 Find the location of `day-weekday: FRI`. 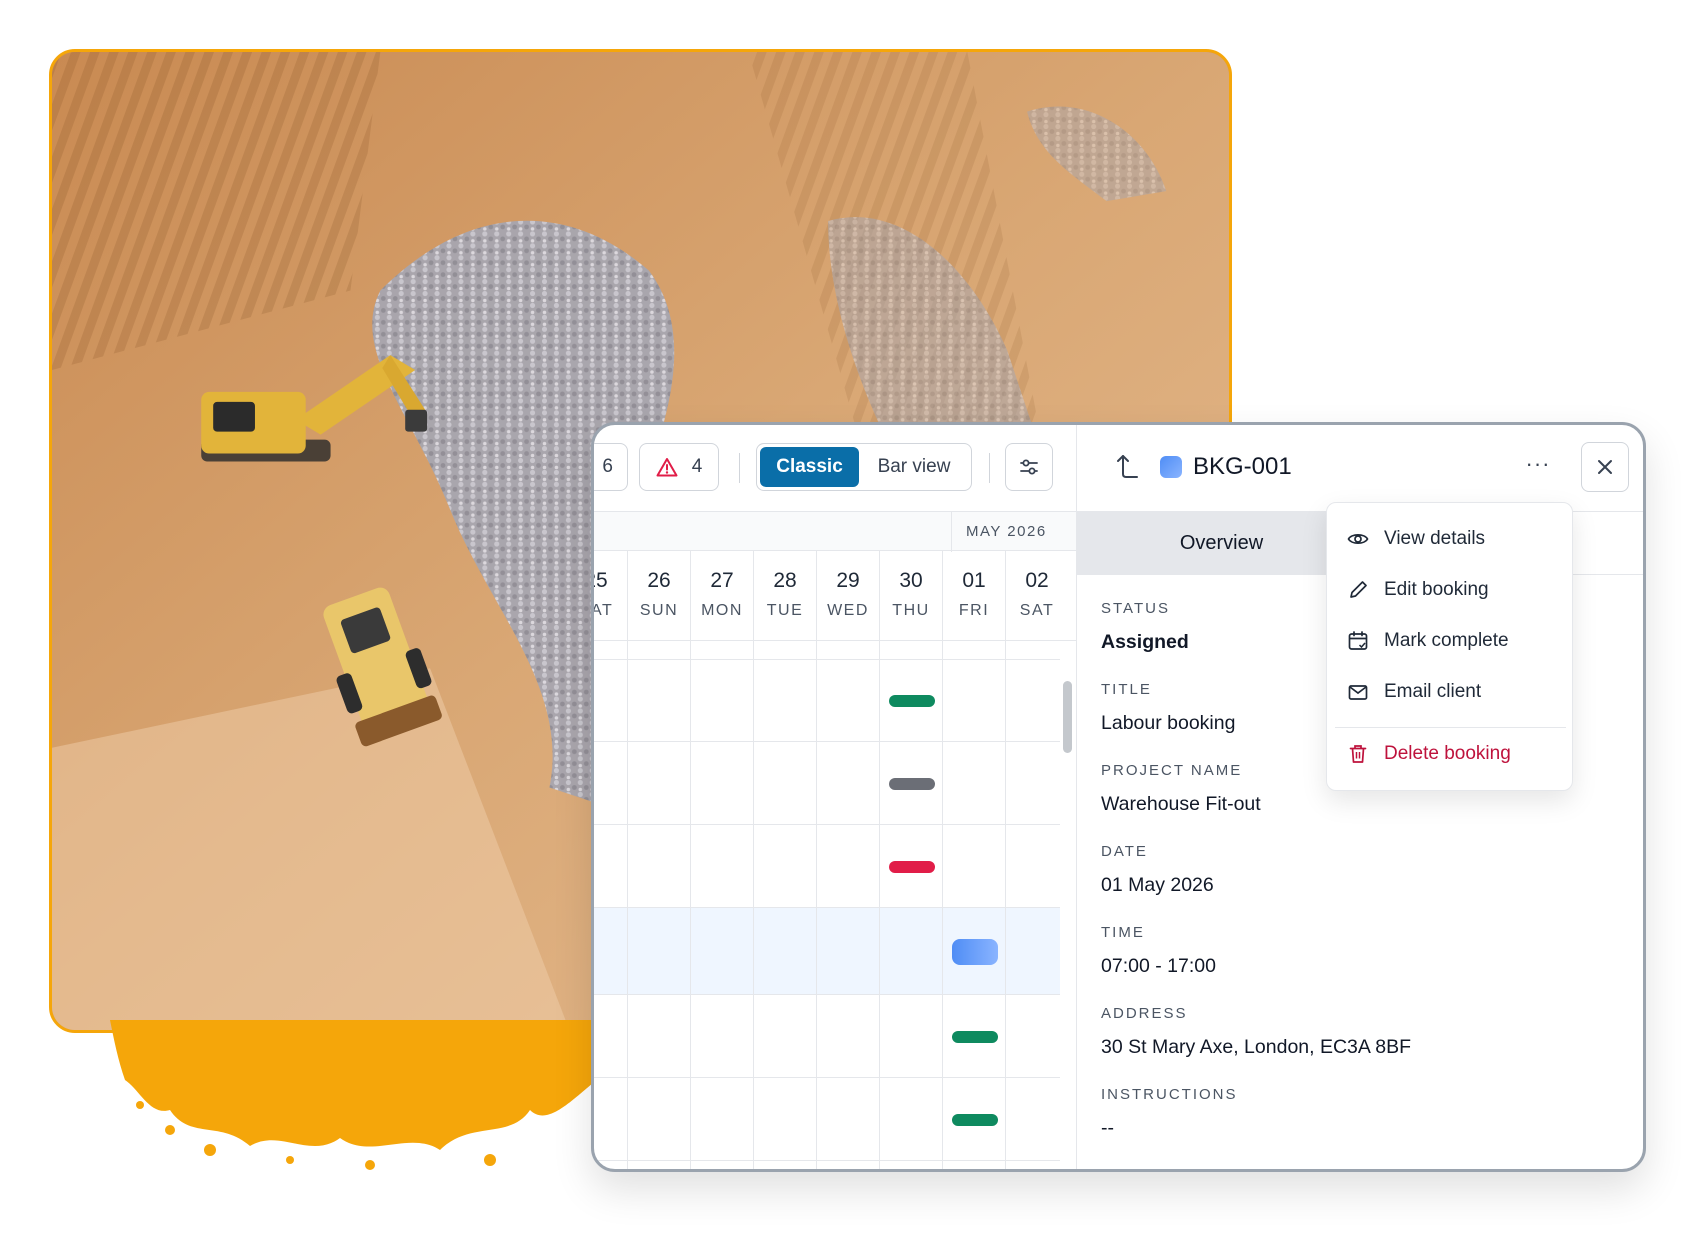

day-weekday: FRI is located at coordinates (974, 610).